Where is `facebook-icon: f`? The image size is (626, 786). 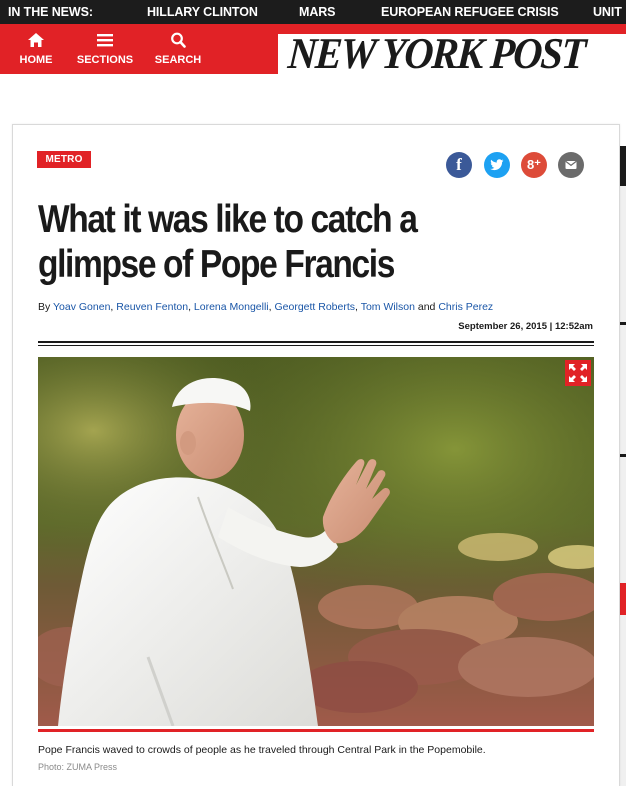
facebook-icon: f is located at coordinates (459, 164).